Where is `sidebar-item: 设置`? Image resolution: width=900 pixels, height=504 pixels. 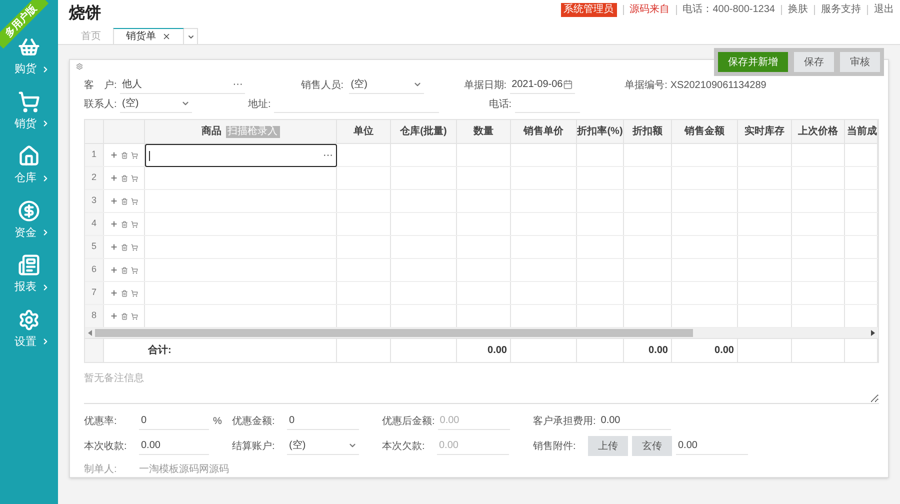 sidebar-item: 设置 is located at coordinates (29, 342).